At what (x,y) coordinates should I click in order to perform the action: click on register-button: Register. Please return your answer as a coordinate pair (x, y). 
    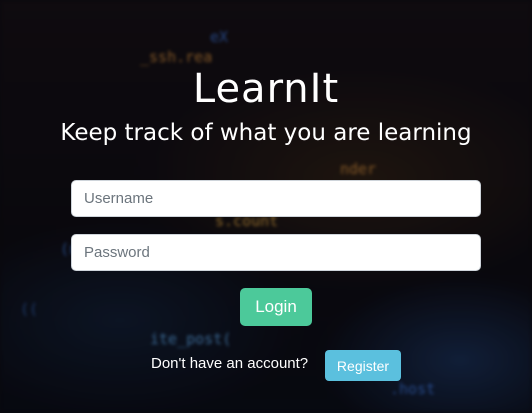
    Looking at the image, I should click on (363, 365).